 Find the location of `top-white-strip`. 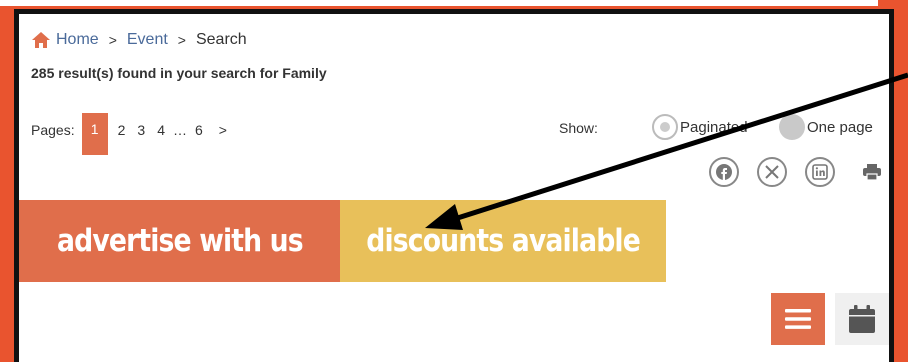

top-white-strip is located at coordinates (439, 3).